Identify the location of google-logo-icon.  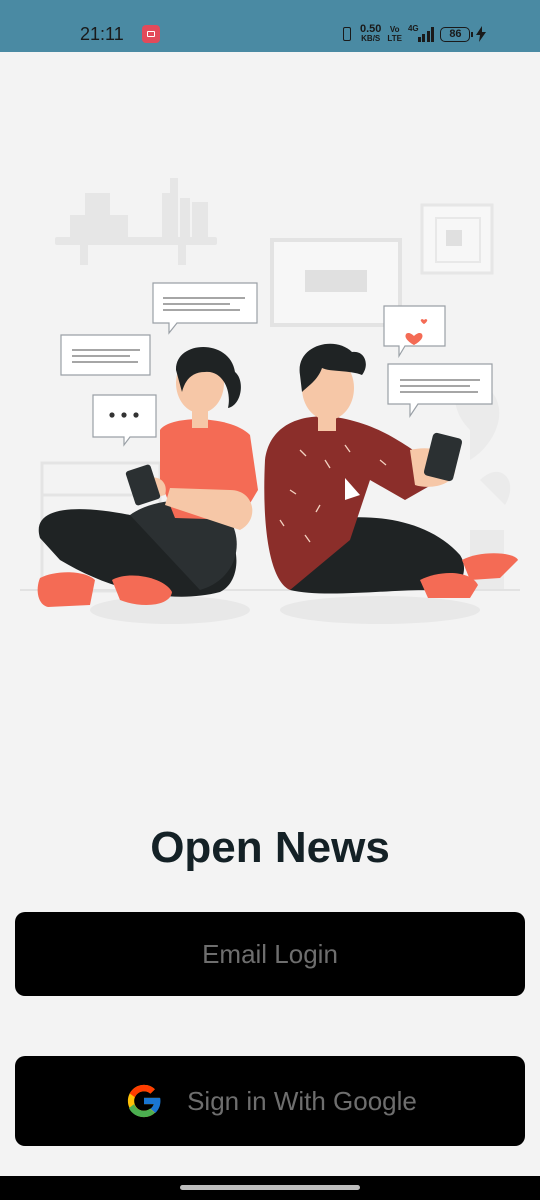
(144, 1101).